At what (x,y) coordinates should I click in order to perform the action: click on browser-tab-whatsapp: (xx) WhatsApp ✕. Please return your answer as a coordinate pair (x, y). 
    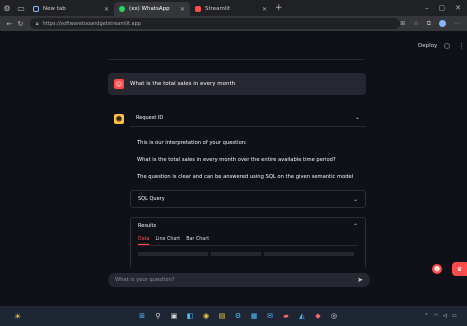
    Looking at the image, I should click on (152, 9).